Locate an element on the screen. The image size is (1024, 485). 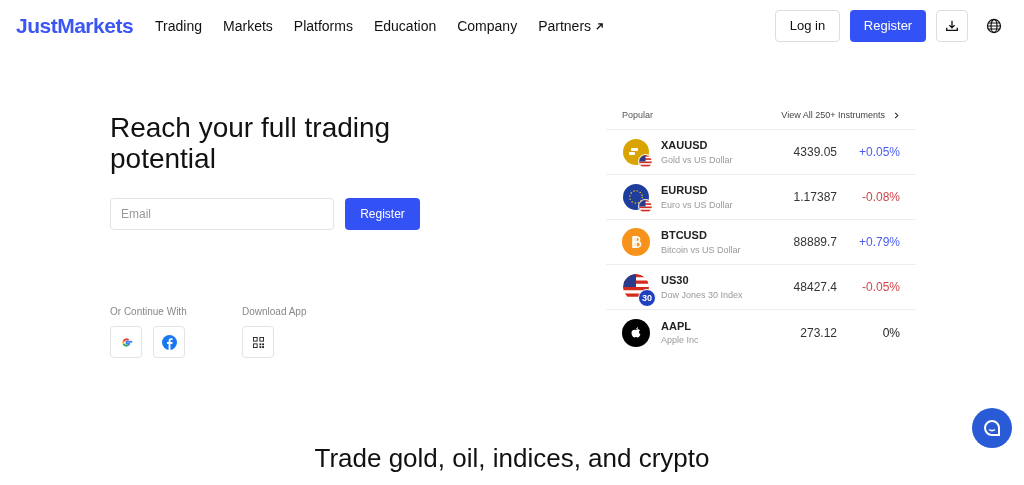
instrument-row: EURUSD Euro vs US Dollar 1.17387 -0.08% is located at coordinates (761, 197).